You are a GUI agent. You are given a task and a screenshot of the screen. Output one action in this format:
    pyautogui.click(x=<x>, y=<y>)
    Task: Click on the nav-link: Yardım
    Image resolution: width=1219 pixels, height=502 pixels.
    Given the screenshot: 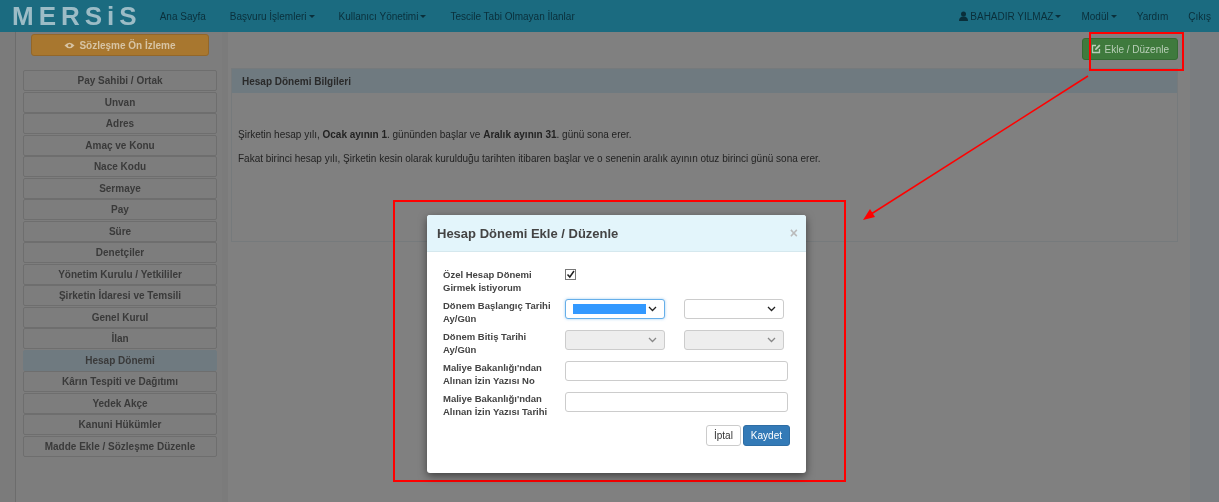 What is the action you would take?
    pyautogui.click(x=1152, y=16)
    